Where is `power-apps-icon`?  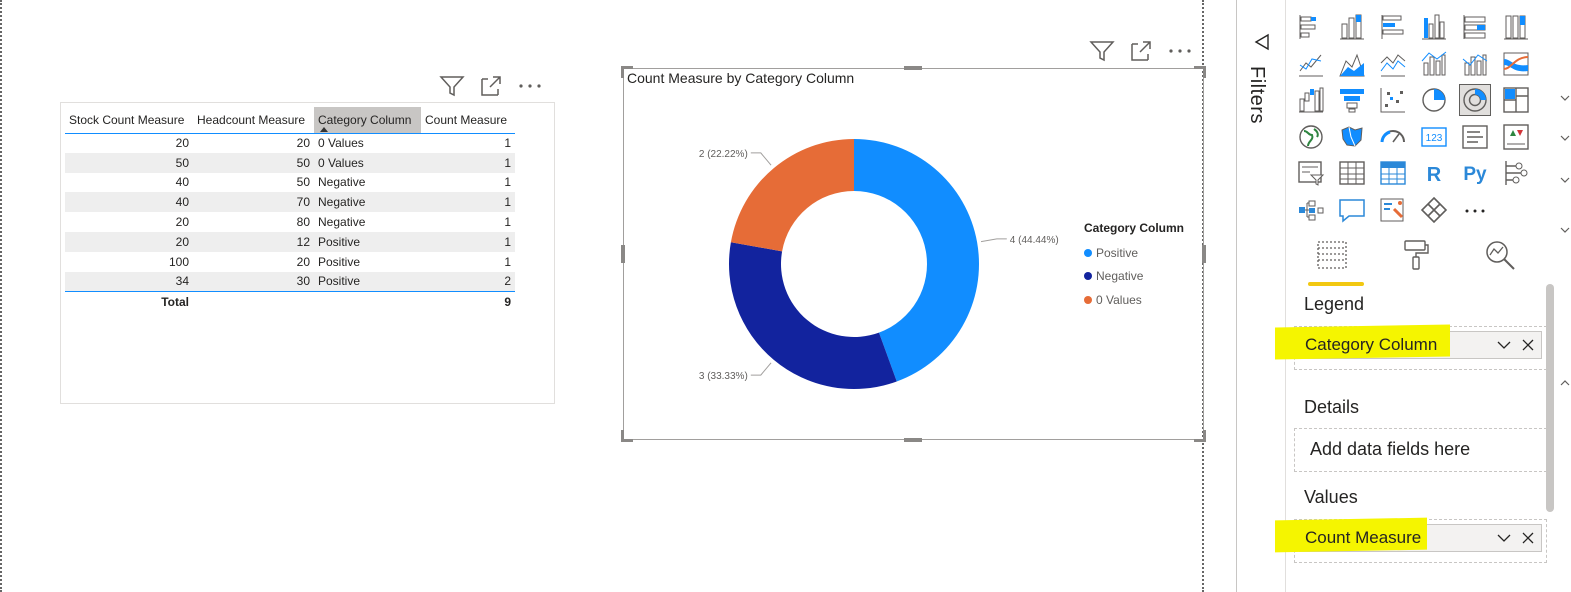
power-apps-icon is located at coordinates (1434, 210).